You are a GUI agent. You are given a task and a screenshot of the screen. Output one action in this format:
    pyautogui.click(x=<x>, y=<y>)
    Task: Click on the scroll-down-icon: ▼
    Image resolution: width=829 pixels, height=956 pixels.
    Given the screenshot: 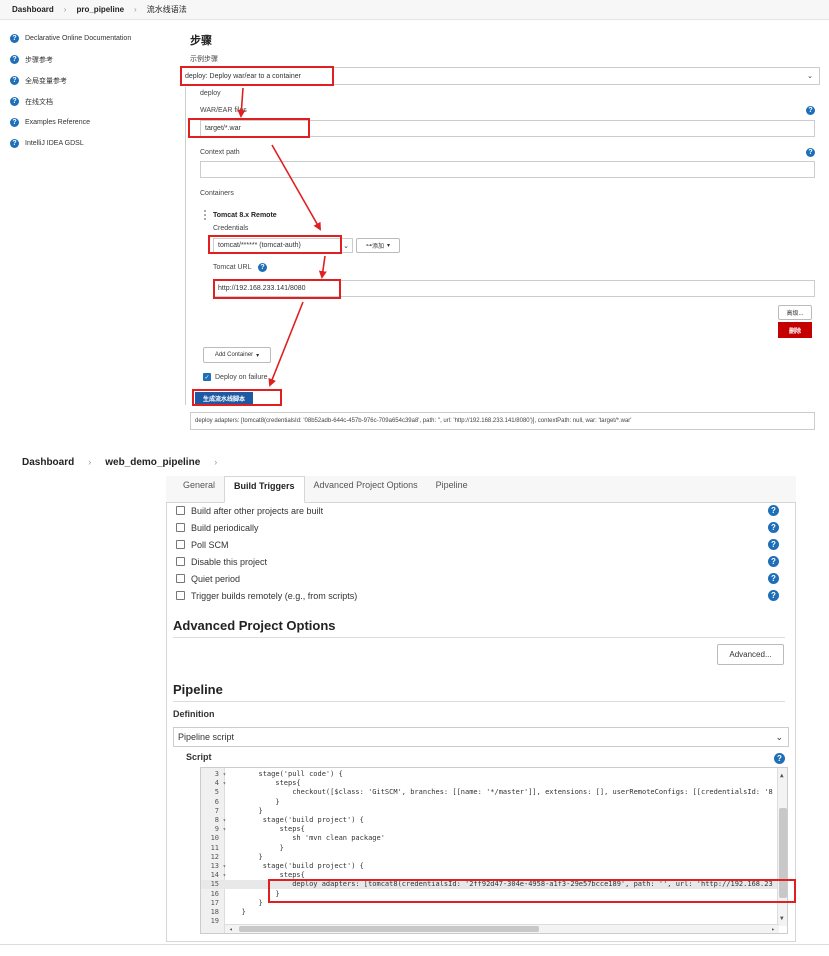 What is the action you would take?
    pyautogui.click(x=782, y=918)
    